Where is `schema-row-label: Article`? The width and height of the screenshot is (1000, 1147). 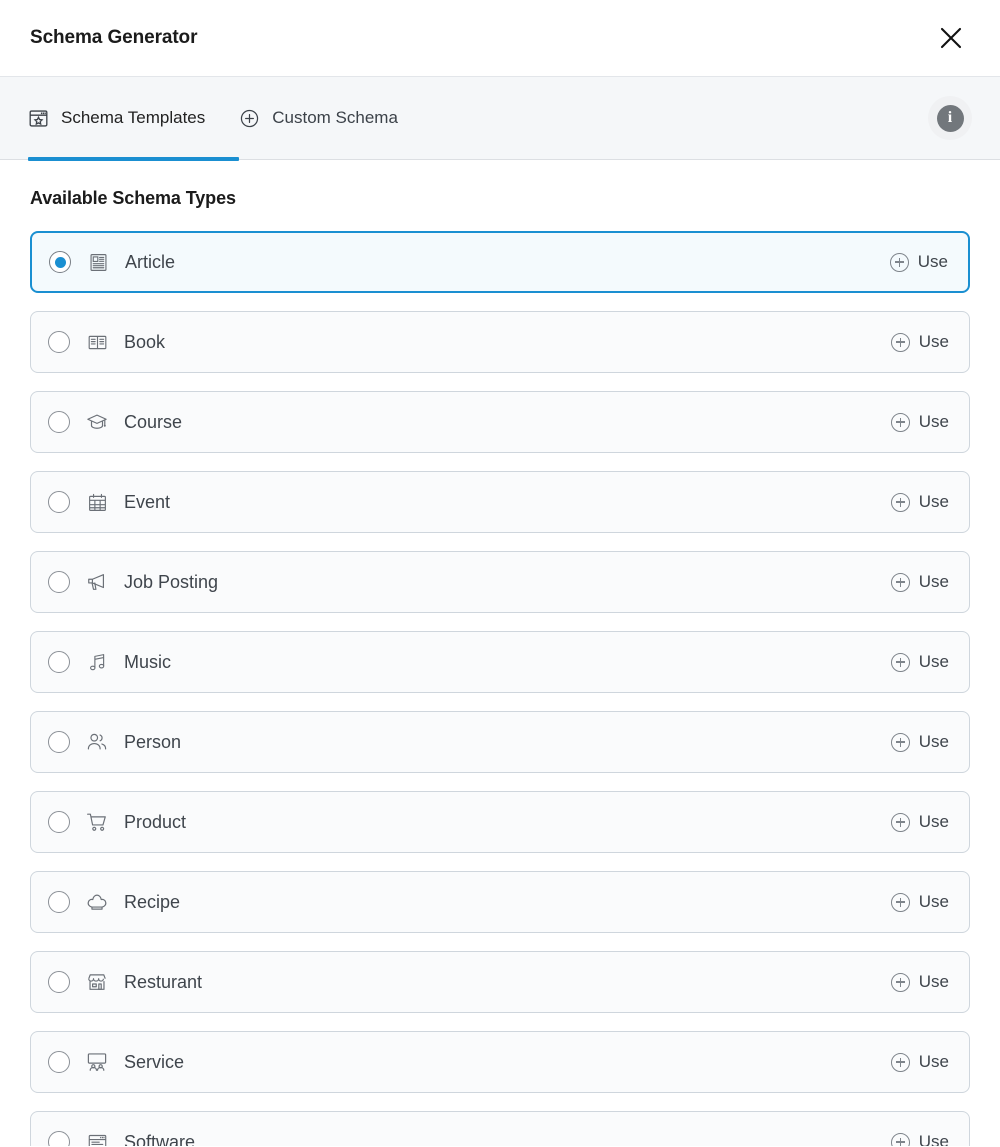 schema-row-label: Article is located at coordinates (150, 261).